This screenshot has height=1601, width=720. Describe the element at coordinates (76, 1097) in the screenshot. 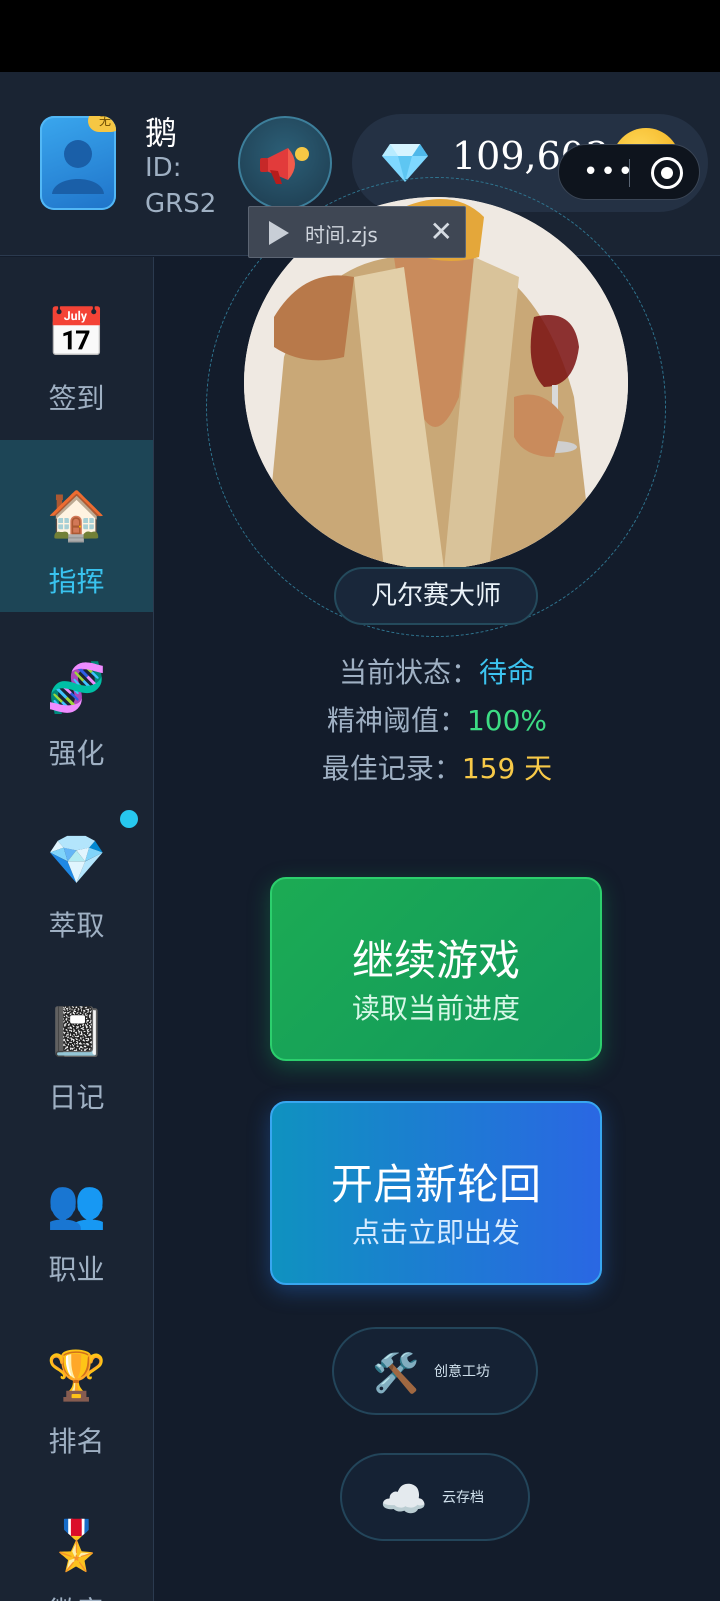

I see `sidebar-item-label: 日记` at that location.